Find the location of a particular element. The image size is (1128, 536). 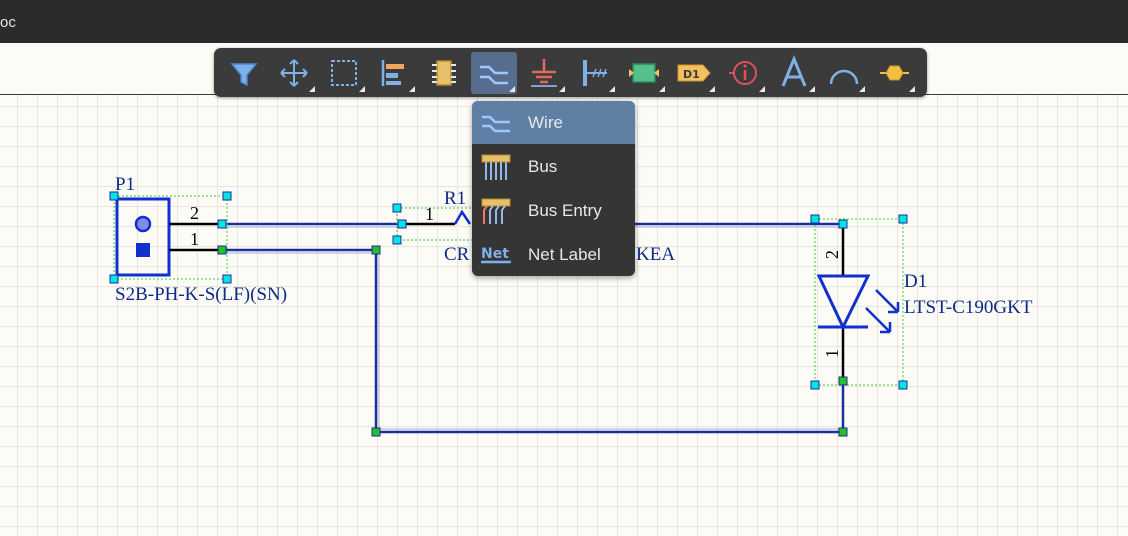

funnel-icon is located at coordinates (244, 75).